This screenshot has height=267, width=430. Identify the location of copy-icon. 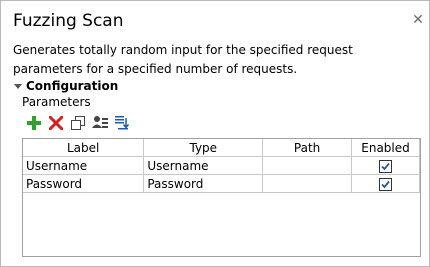
(78, 123).